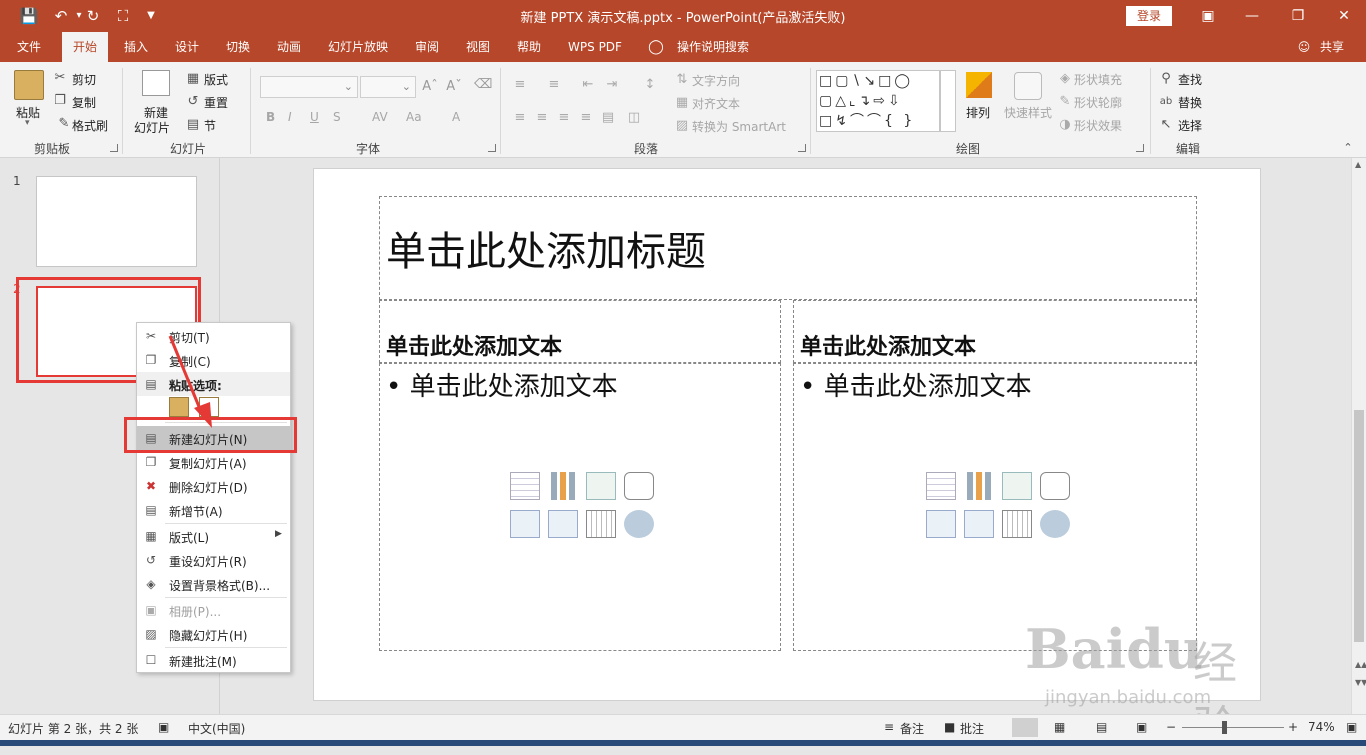  I want to click on menu-layout: ▦ 版式(L) ▶, so click(213, 536).